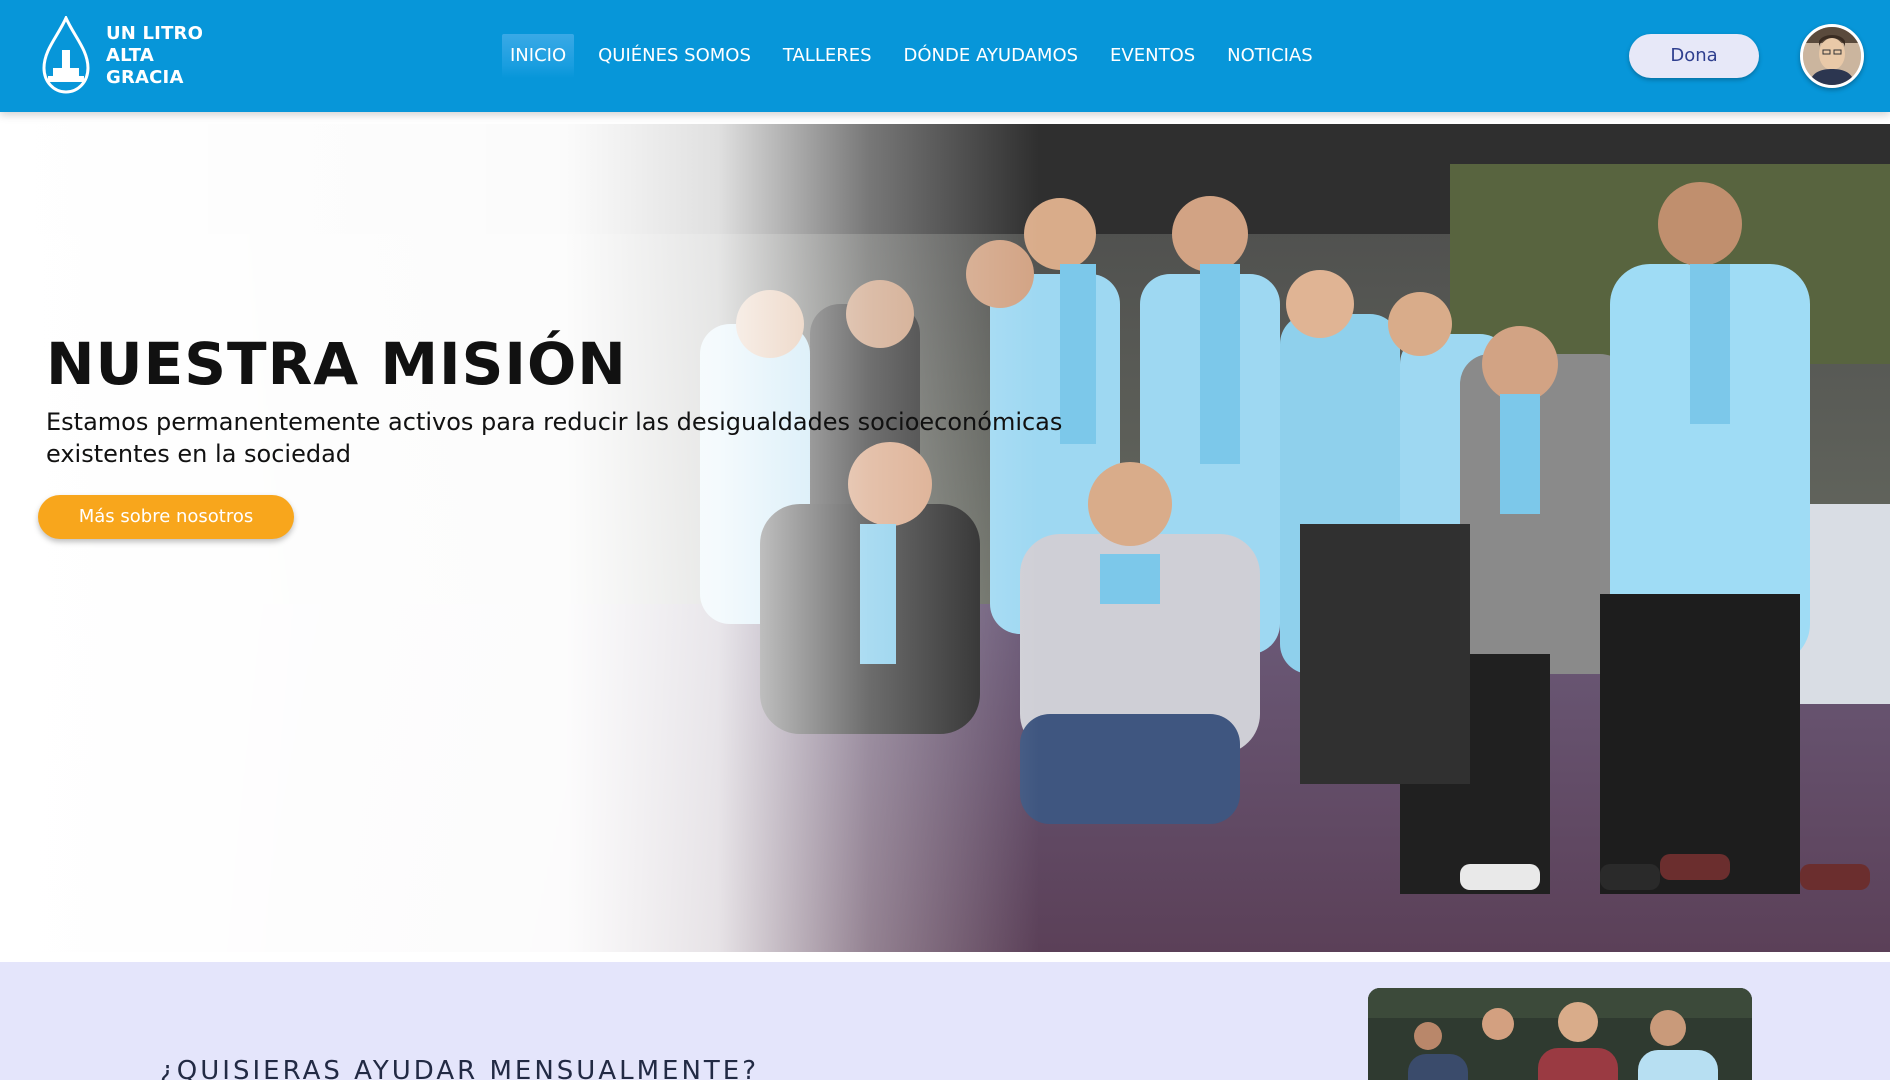 The height and width of the screenshot is (1080, 1890). Describe the element at coordinates (336, 364) in the screenshot. I see `hero-title: NUESTRA MISIÓN` at that location.